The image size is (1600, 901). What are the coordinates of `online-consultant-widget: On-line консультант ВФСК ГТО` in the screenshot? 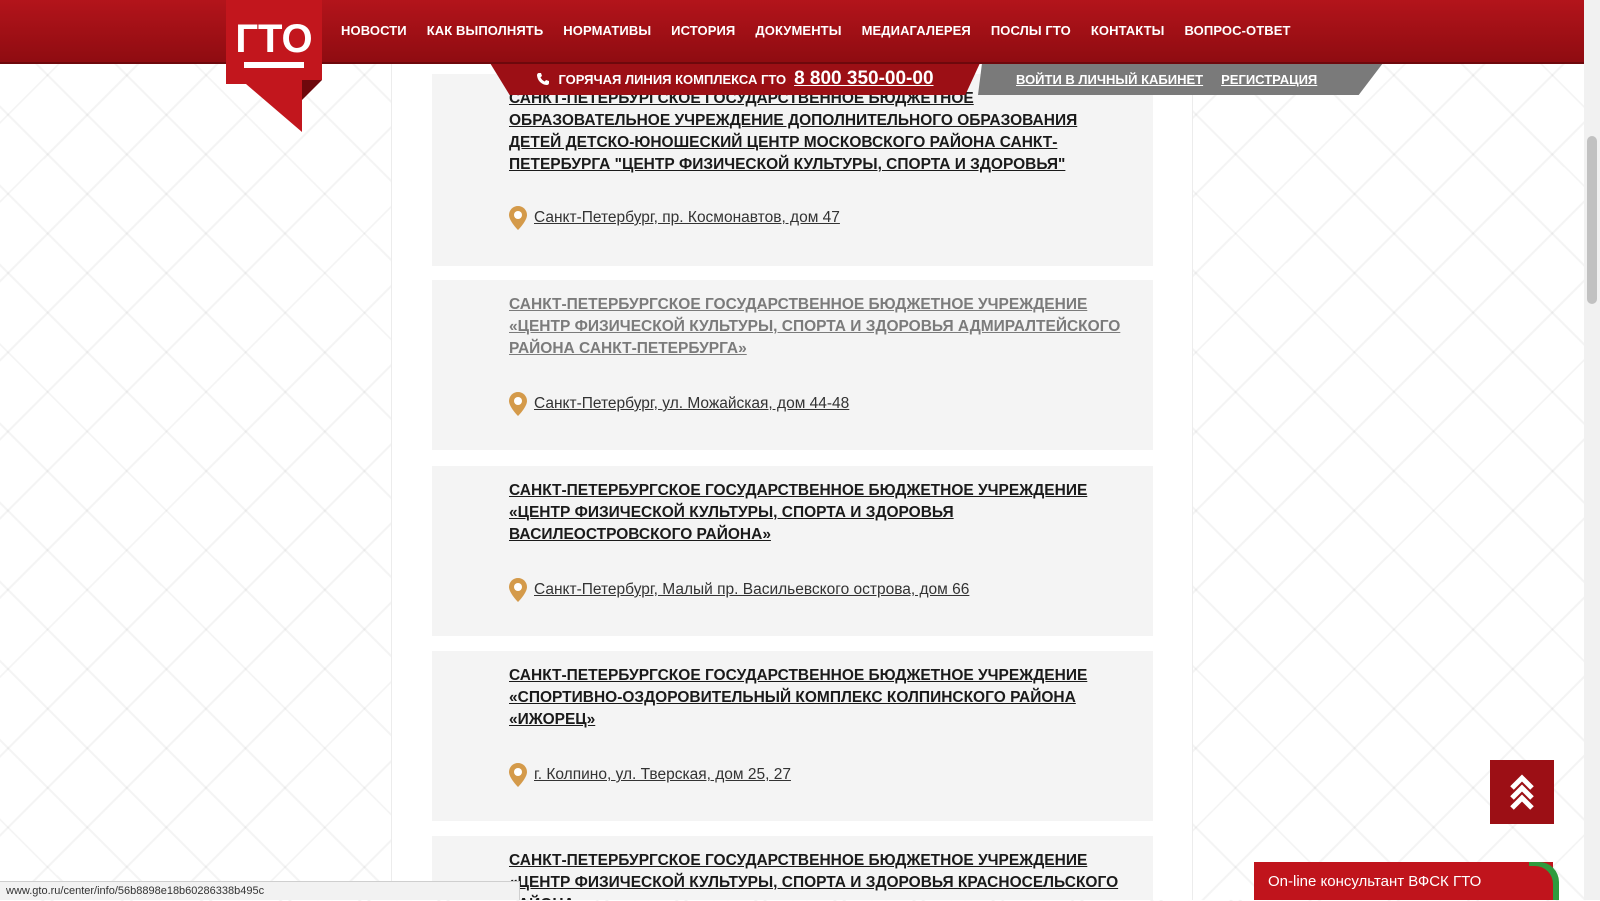 It's located at (1406, 881).